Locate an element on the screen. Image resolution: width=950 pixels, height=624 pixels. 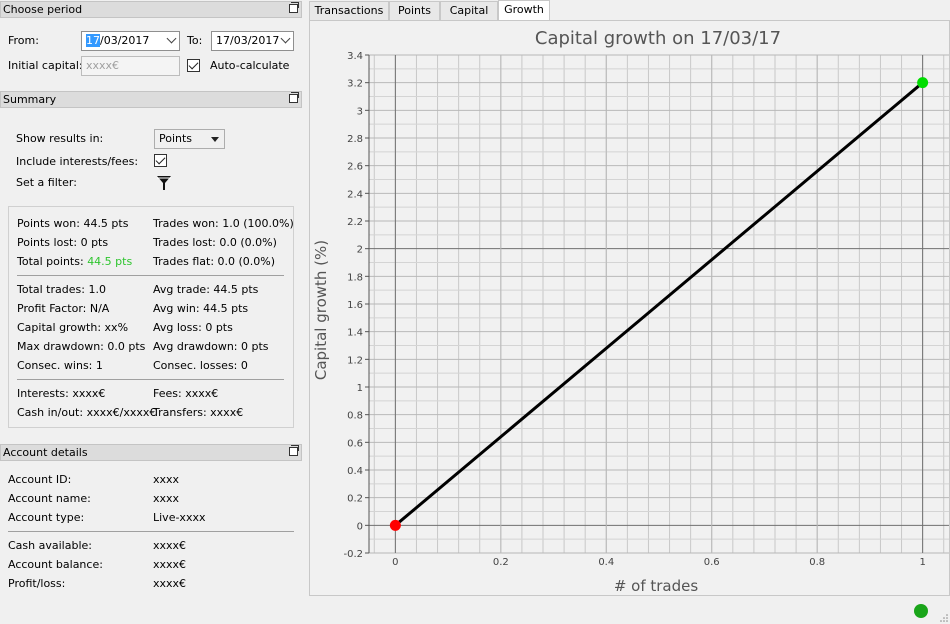
tab-points-label: Points is located at coordinates (414, 10).